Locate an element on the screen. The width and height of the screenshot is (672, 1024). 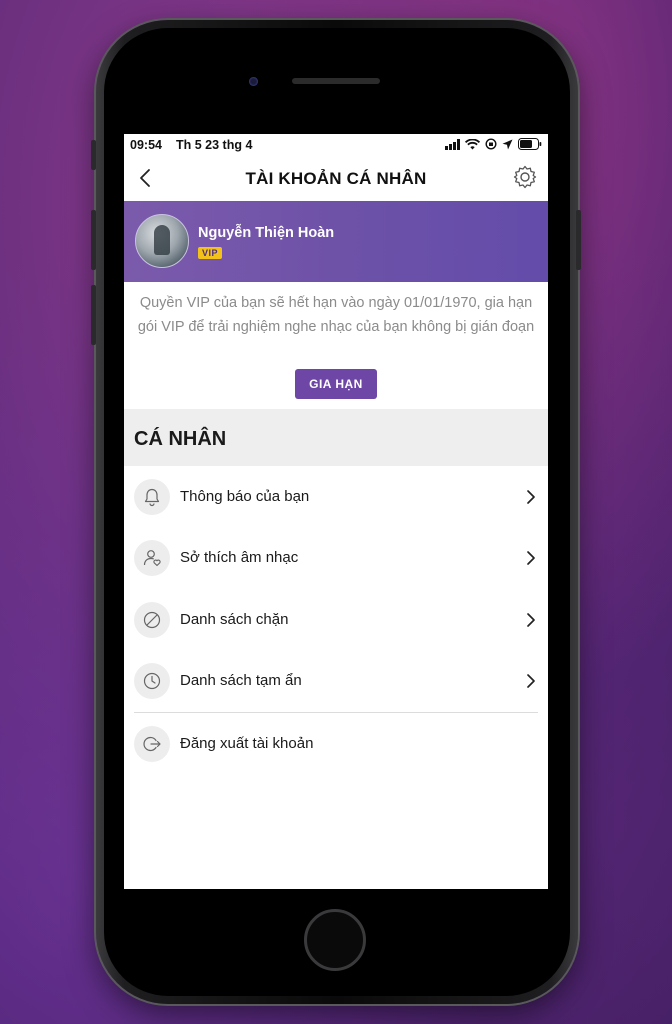
avatar is located at coordinates (162, 241).